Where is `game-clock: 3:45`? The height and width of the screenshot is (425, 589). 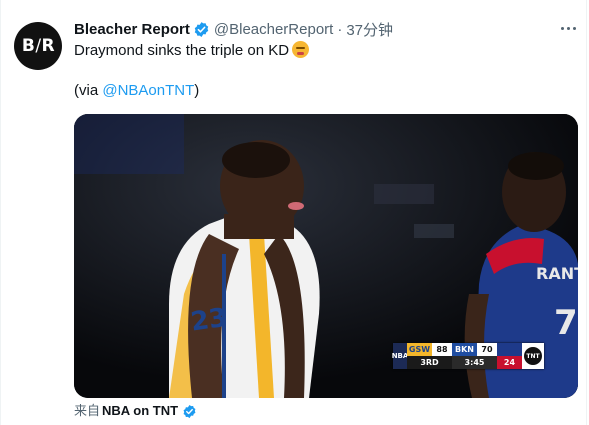
game-clock: 3:45 is located at coordinates (474, 362).